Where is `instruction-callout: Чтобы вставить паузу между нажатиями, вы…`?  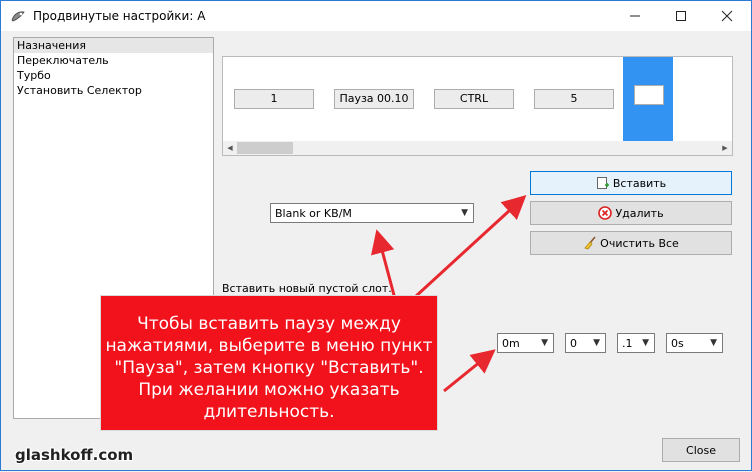 instruction-callout: Чтобы вставить паузу между нажатиями, вы… is located at coordinates (269, 363).